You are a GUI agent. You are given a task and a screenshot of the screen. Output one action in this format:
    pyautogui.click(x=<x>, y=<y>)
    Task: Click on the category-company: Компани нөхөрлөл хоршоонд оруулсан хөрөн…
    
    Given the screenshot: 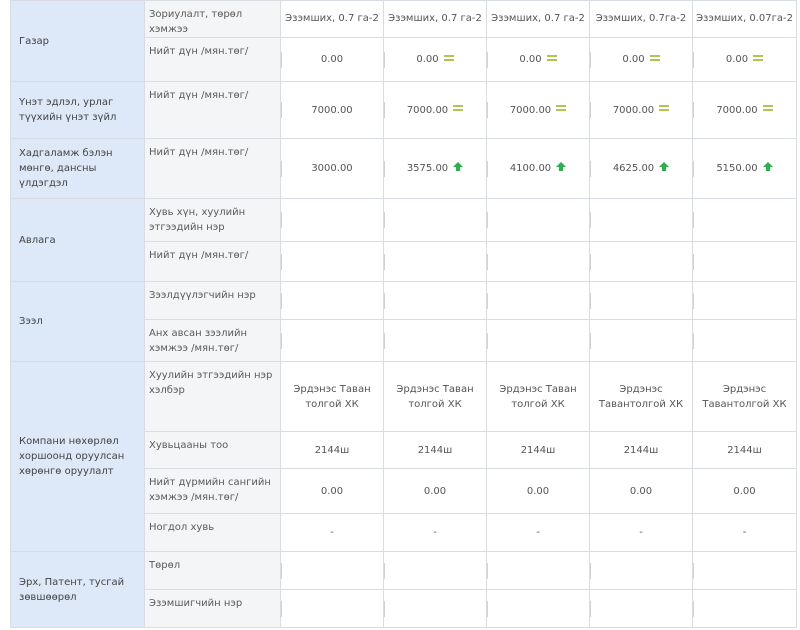 What is the action you would take?
    pyautogui.click(x=77, y=456)
    